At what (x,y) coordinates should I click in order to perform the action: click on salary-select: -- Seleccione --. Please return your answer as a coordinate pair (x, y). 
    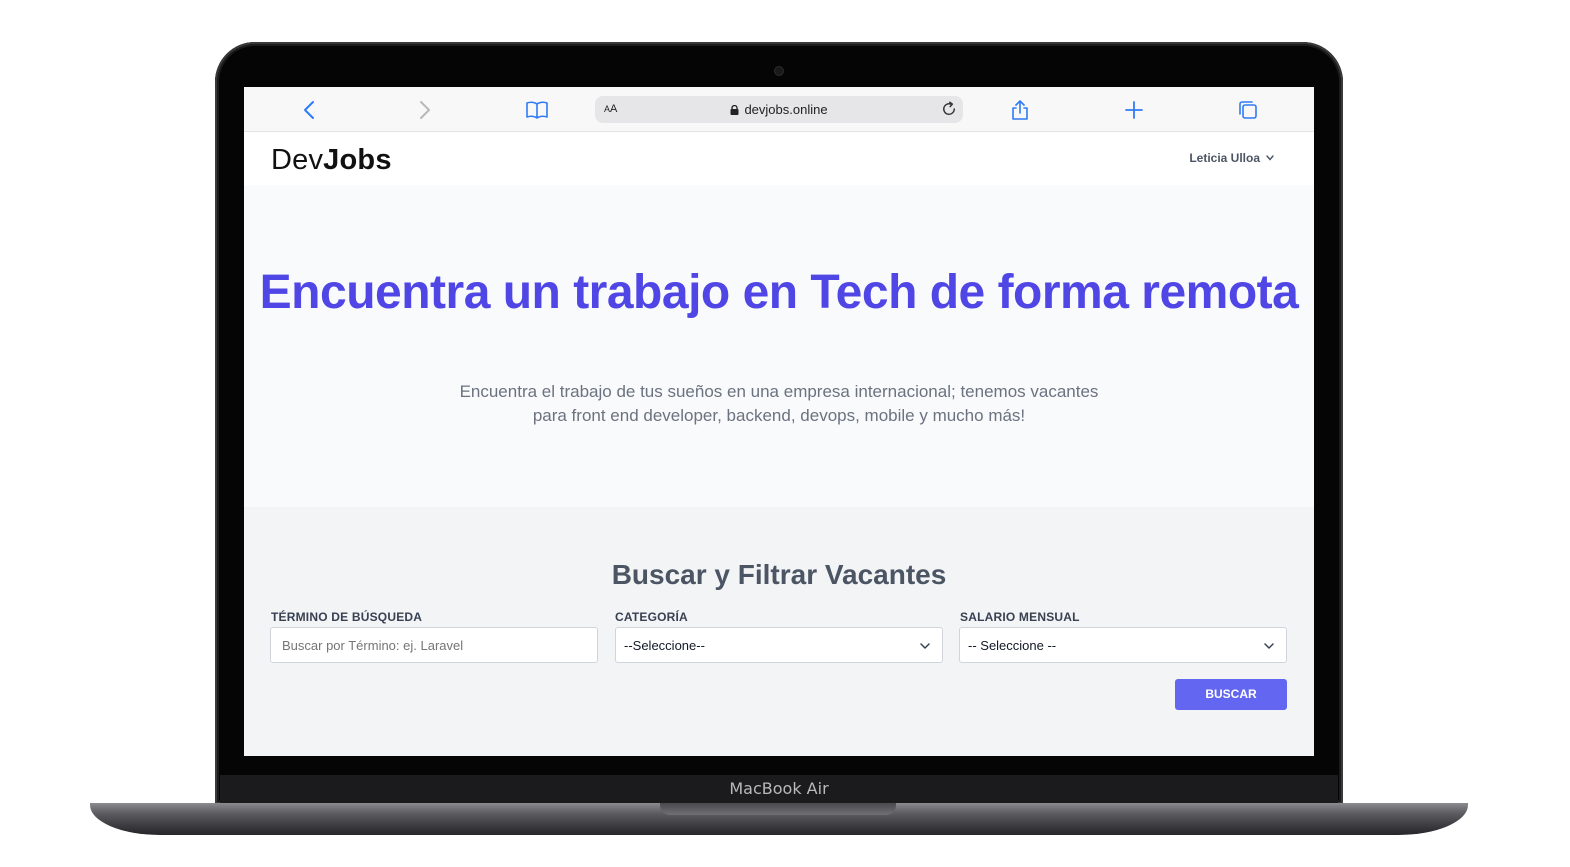
    Looking at the image, I should click on (1123, 645).